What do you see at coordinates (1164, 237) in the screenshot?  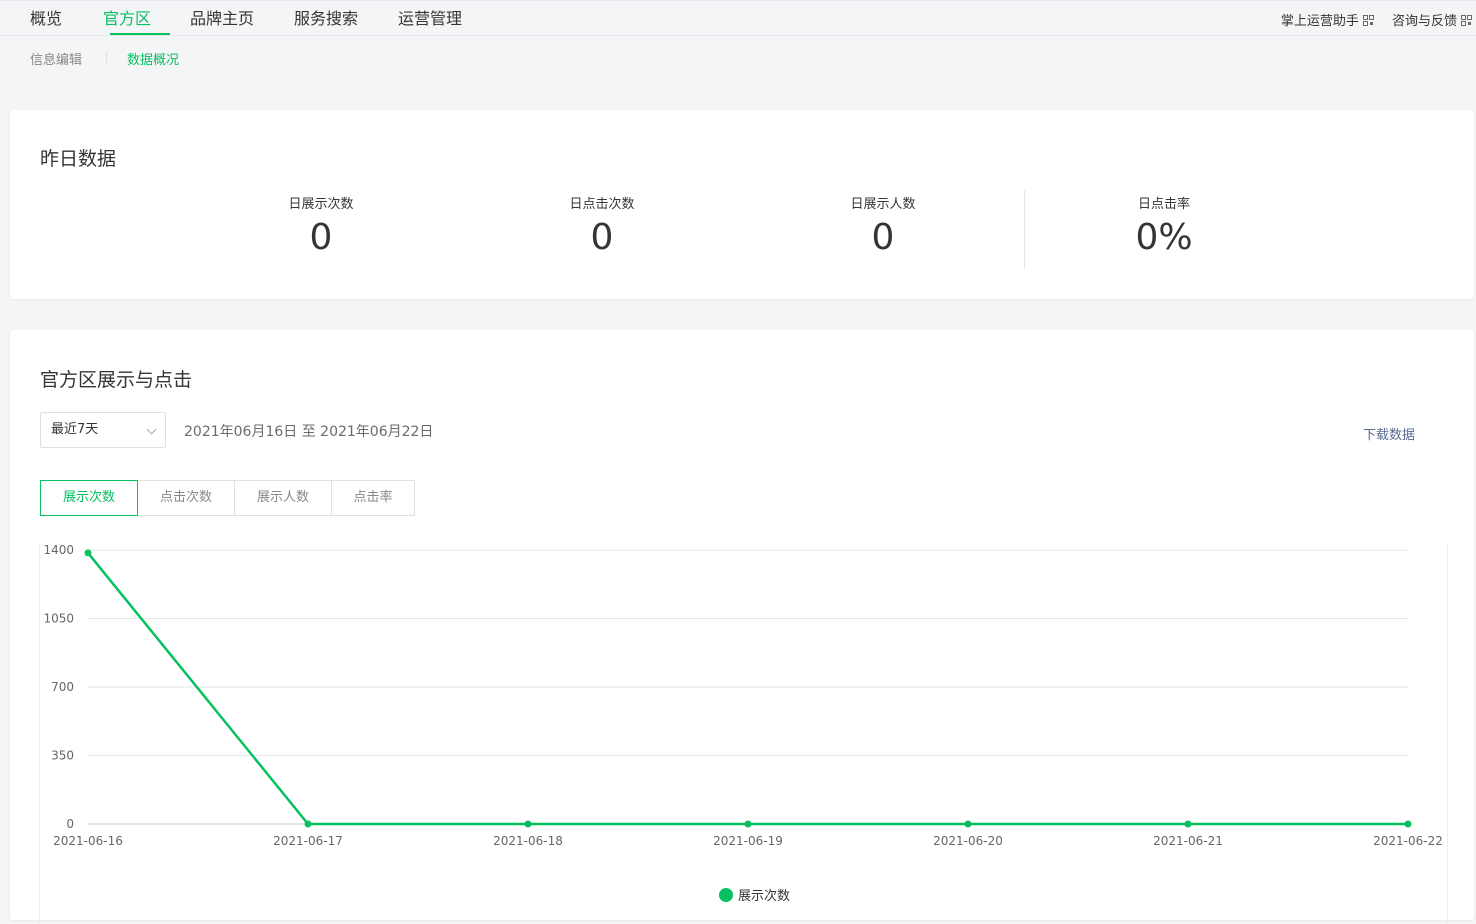 I see `stat-value: 0%` at bounding box center [1164, 237].